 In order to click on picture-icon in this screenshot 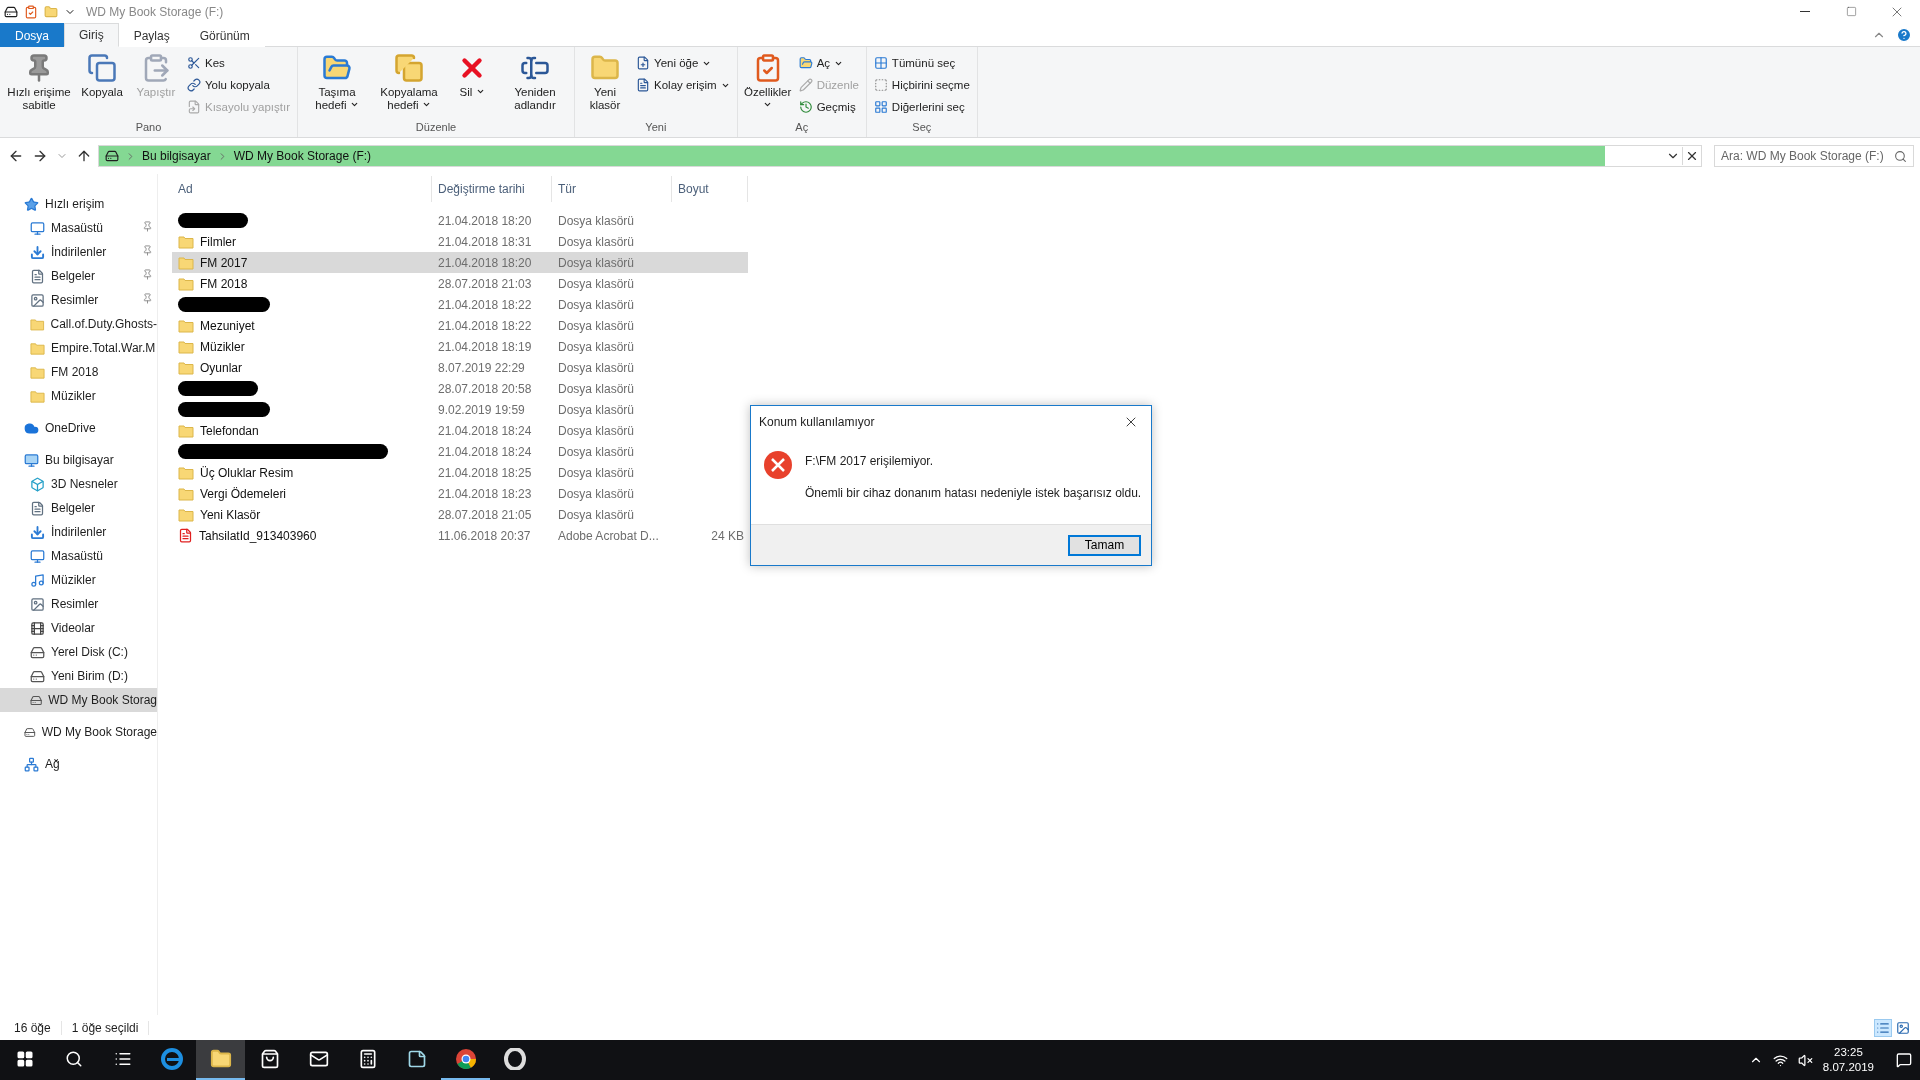, I will do `click(37, 300)`.